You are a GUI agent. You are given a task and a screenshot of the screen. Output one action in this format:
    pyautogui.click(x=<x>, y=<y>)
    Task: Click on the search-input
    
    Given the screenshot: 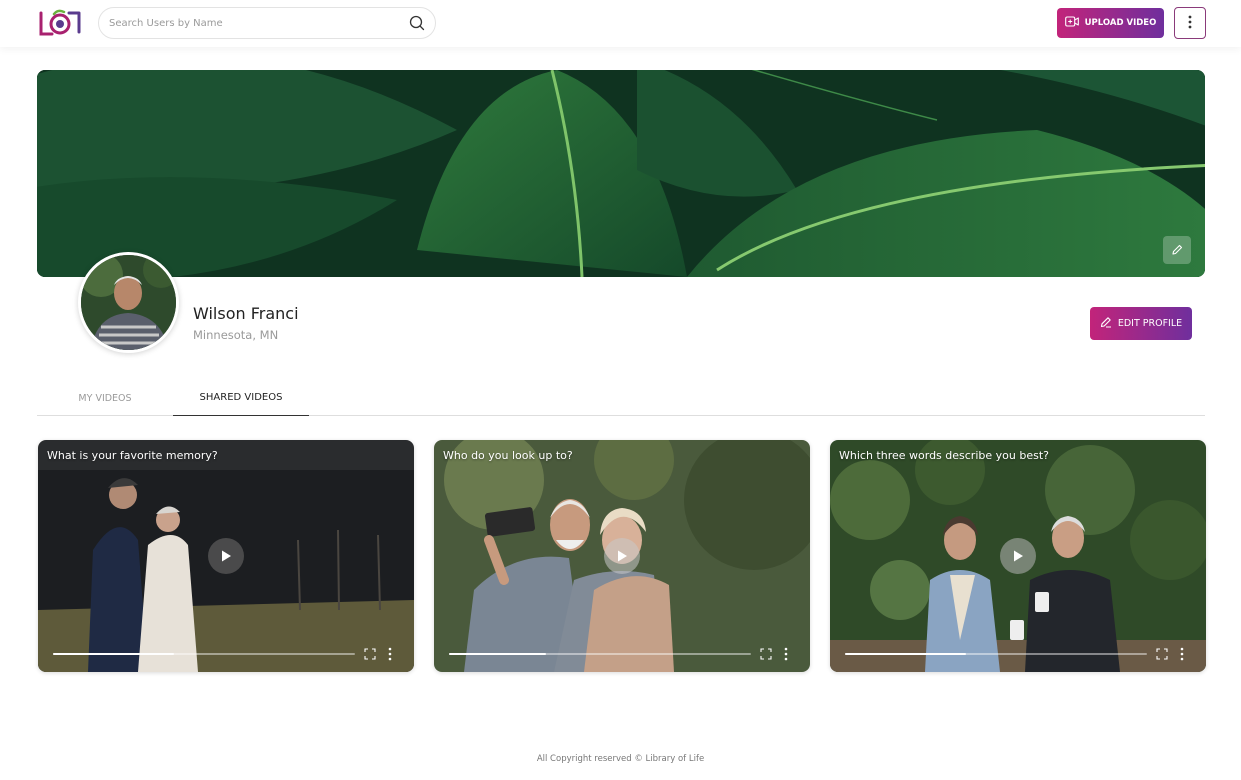 What is the action you would take?
    pyautogui.click(x=254, y=23)
    